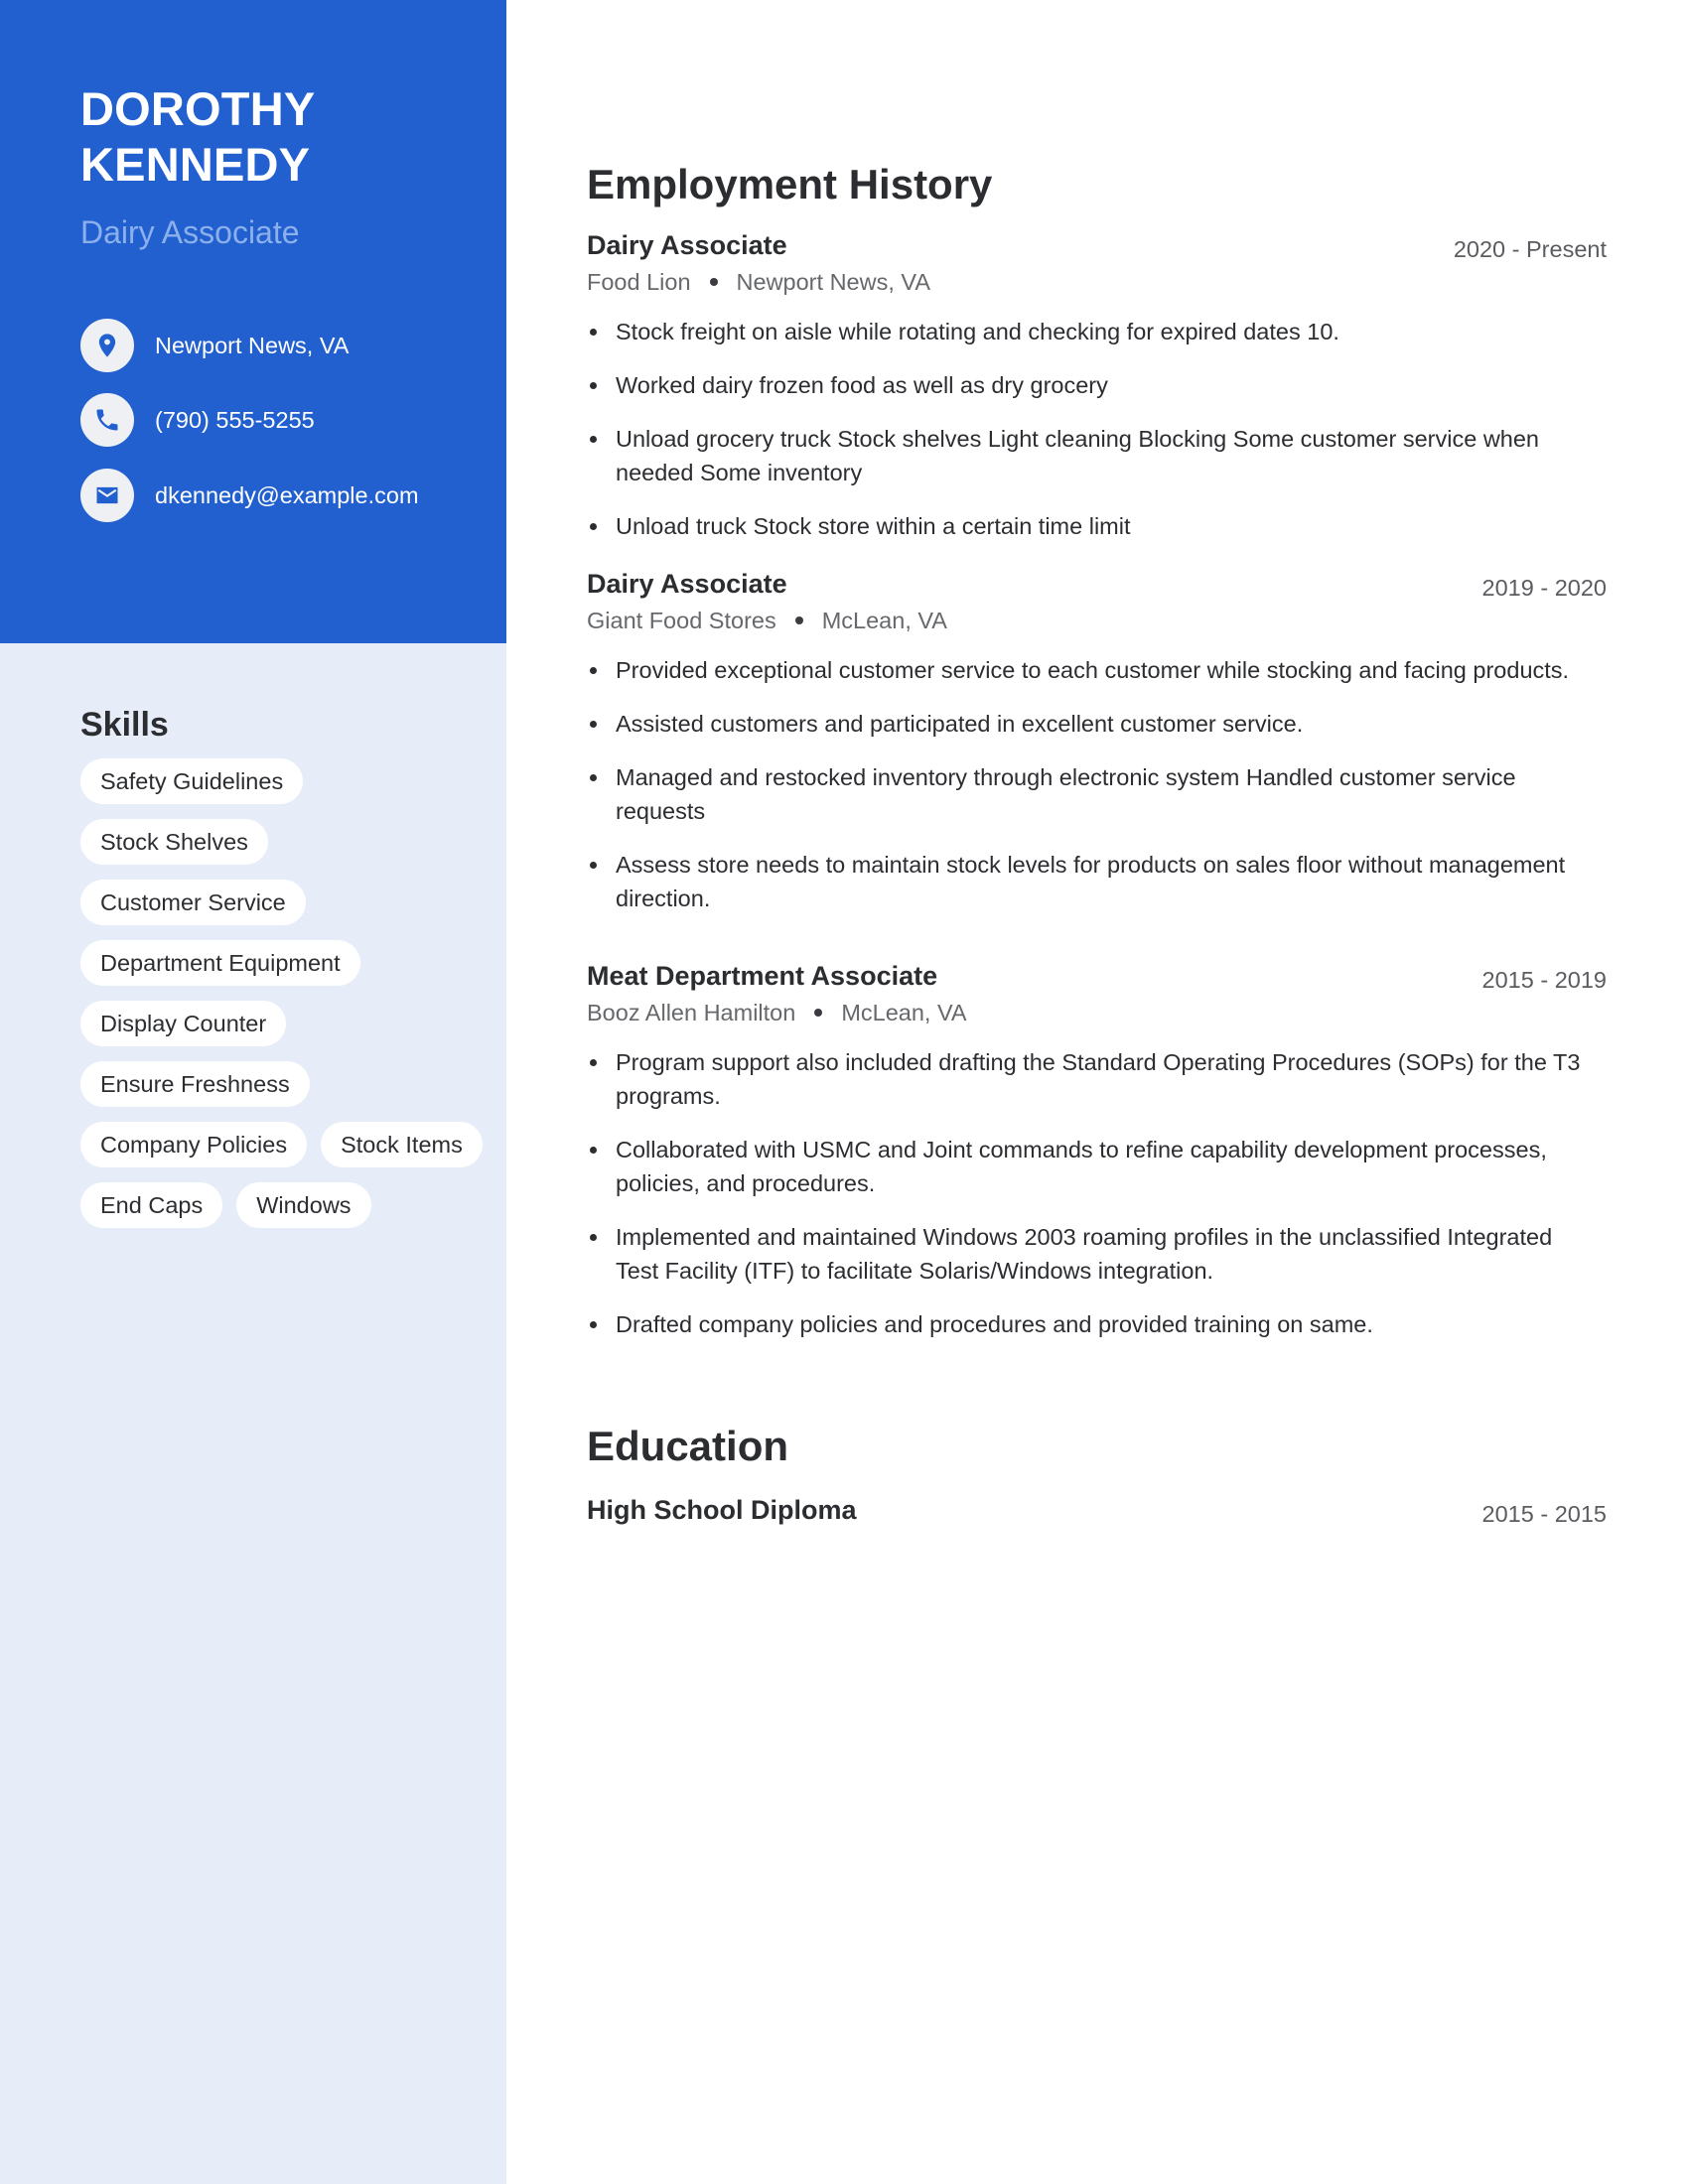 This screenshot has height=2184, width=1688. I want to click on job-location: Newport News, VA, so click(833, 282).